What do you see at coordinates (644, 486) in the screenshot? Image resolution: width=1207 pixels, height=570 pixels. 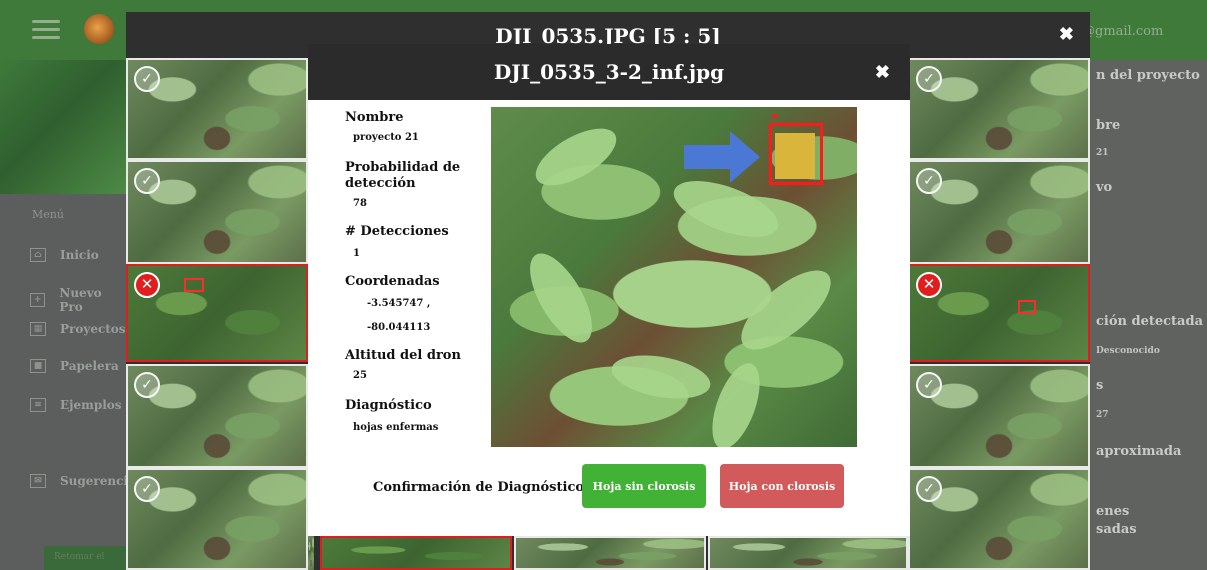 I see `hoja-sin-clorosis-button: Hoja sin clorosis` at bounding box center [644, 486].